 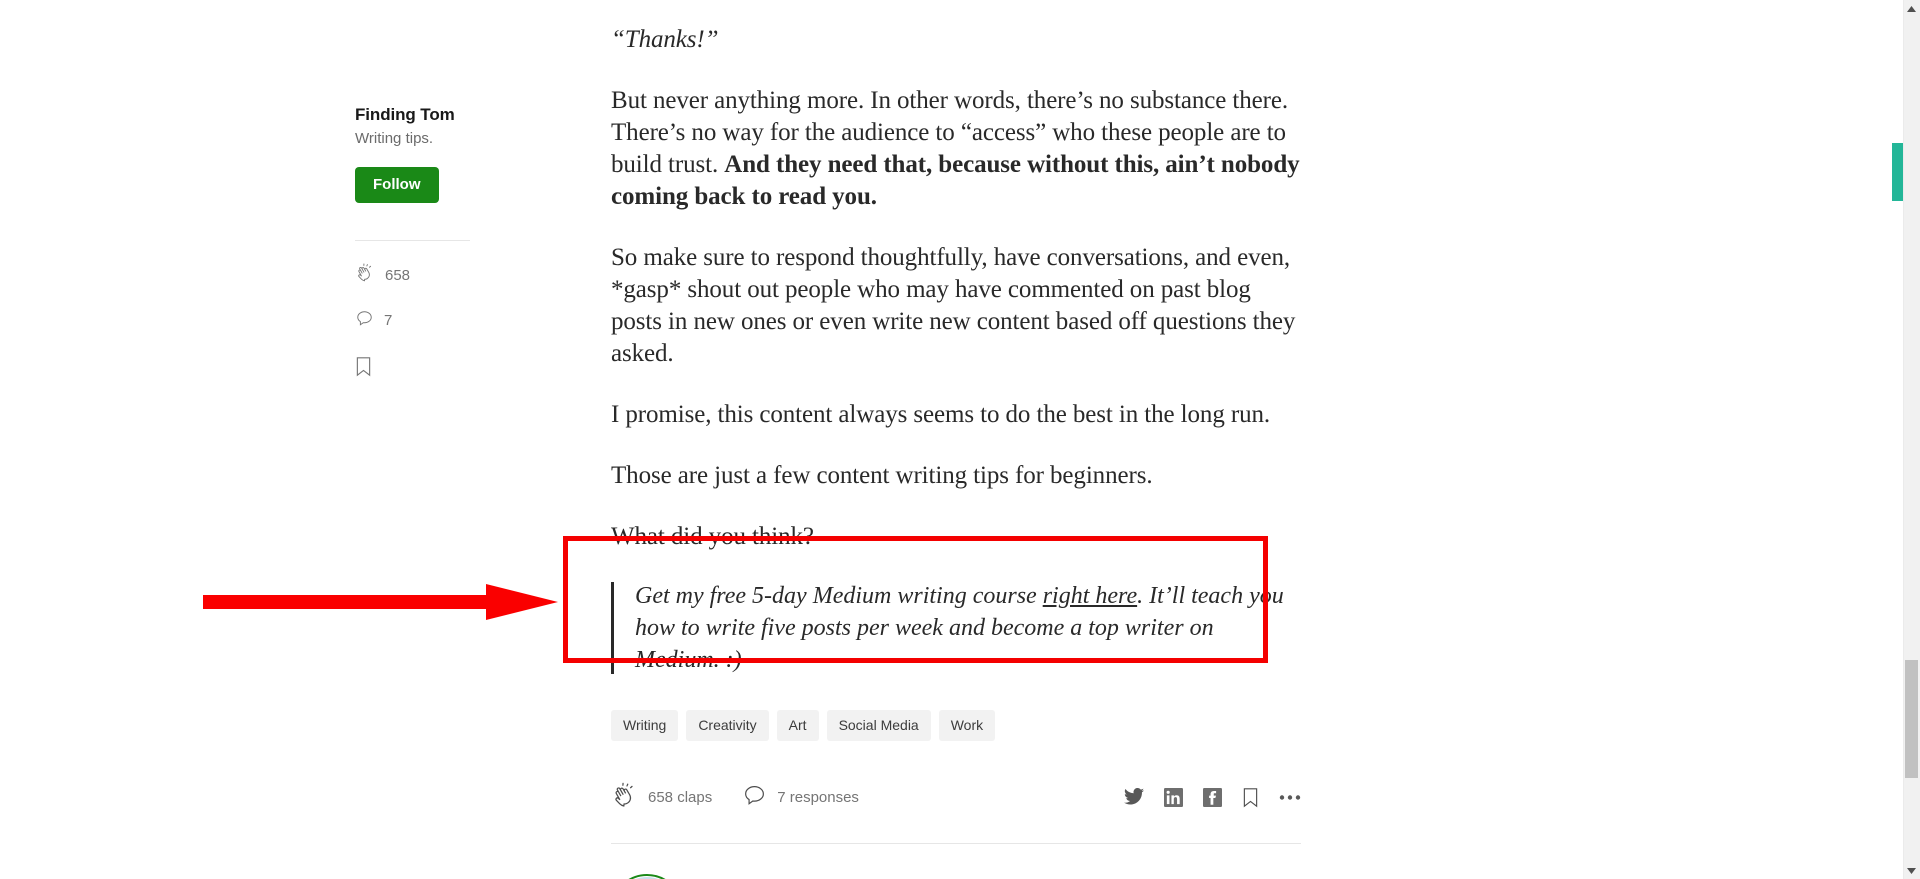 What do you see at coordinates (956, 876) in the screenshot?
I see `written-by-section: WRITTEN BY Tom Kuegler Following` at bounding box center [956, 876].